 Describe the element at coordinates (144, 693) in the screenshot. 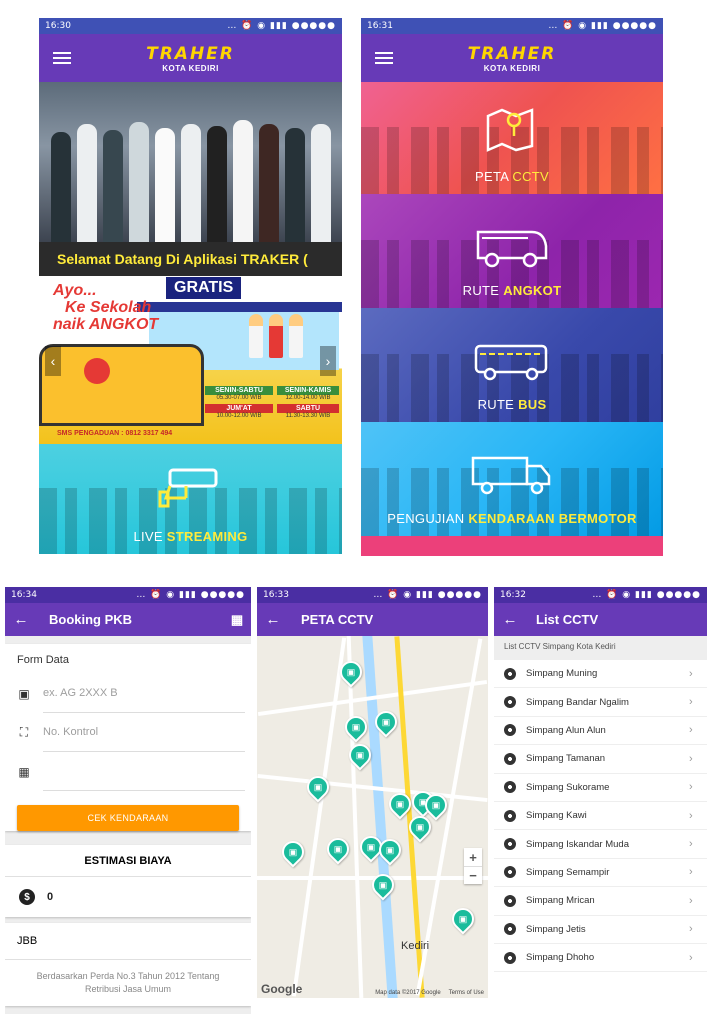

I see `plate-number-input` at that location.